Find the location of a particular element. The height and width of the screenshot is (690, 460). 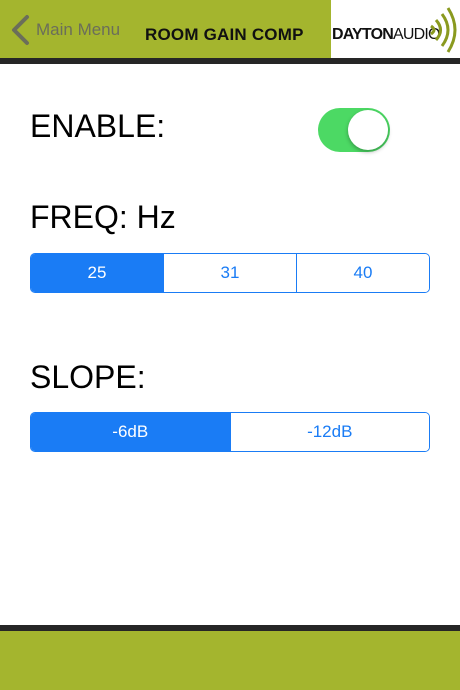

freq-segmented-control: 25 31 40 is located at coordinates (230, 273).